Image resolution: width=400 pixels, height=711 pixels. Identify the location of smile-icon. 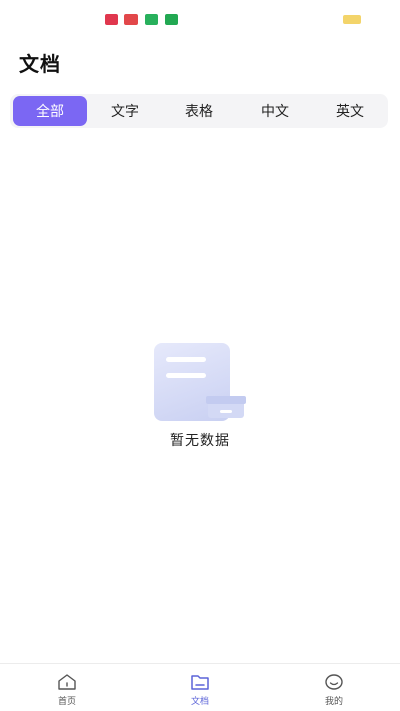
(334, 682).